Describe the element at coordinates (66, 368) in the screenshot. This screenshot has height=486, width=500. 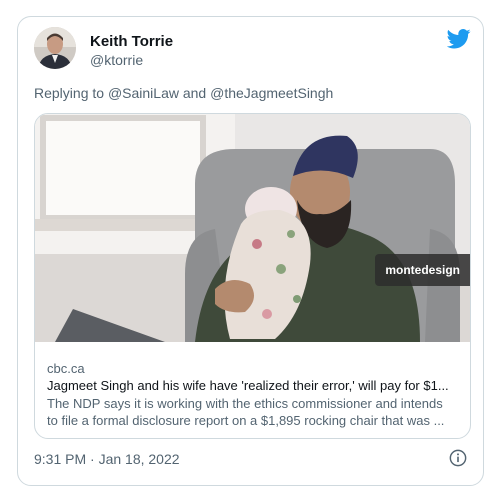
I see `card-domain: cbc.ca` at that location.